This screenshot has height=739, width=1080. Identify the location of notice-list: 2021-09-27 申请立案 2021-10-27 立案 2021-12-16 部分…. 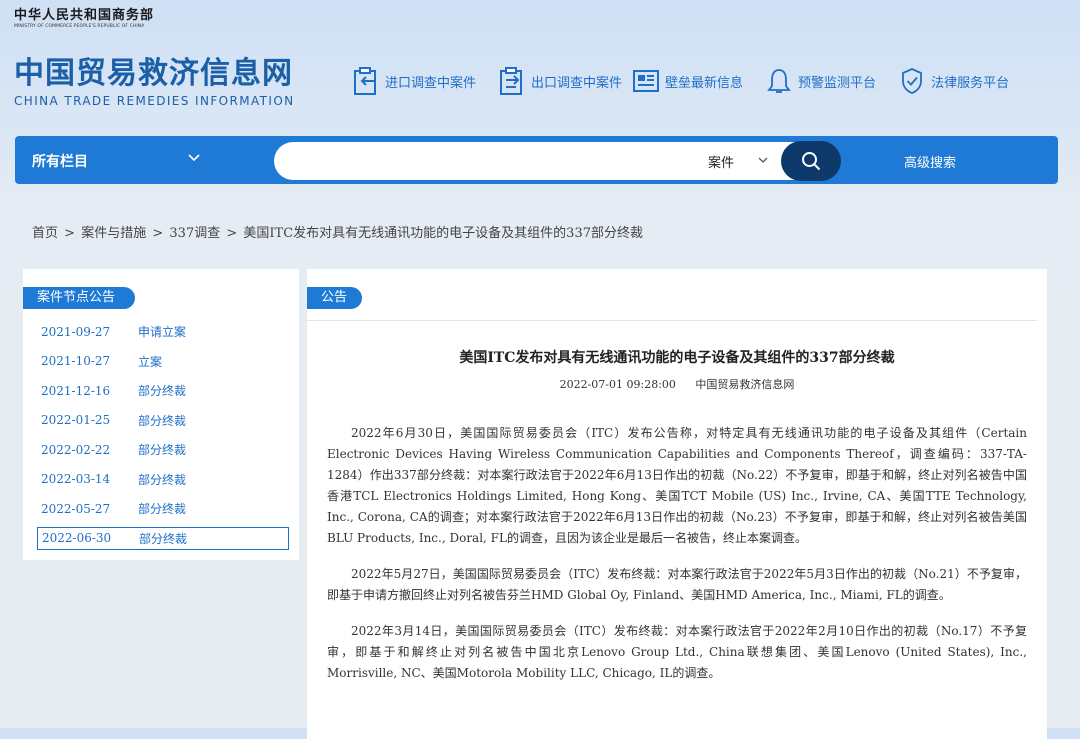
(163, 433).